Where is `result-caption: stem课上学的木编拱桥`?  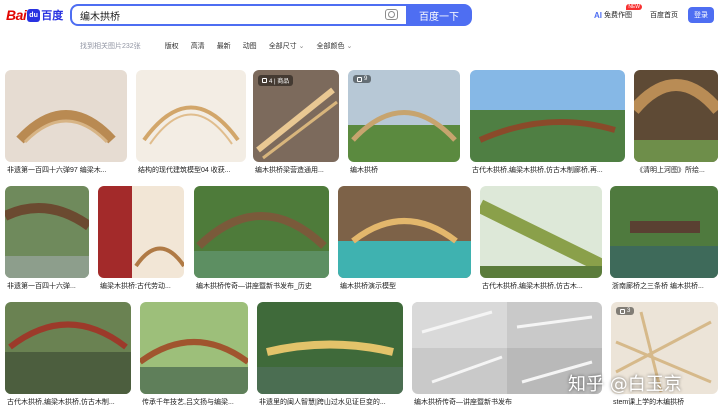 result-caption: stem课上学的木编拱桥 is located at coordinates (649, 402).